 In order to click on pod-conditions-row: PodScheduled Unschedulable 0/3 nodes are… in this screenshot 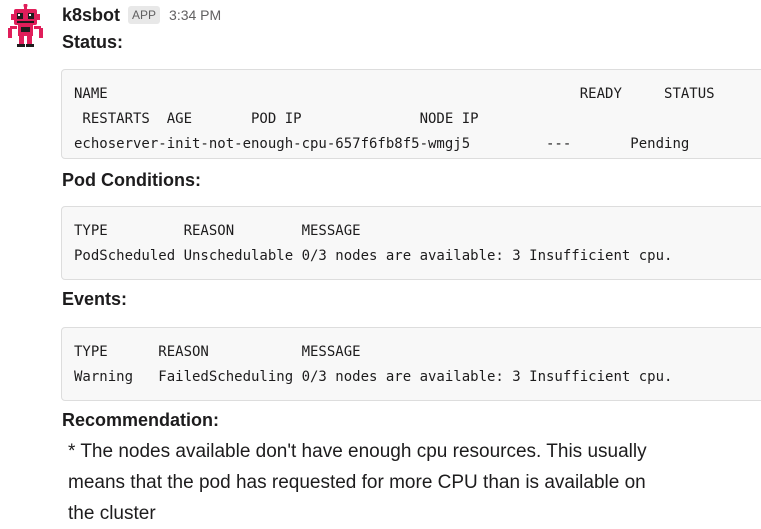, I will do `click(373, 256)`.